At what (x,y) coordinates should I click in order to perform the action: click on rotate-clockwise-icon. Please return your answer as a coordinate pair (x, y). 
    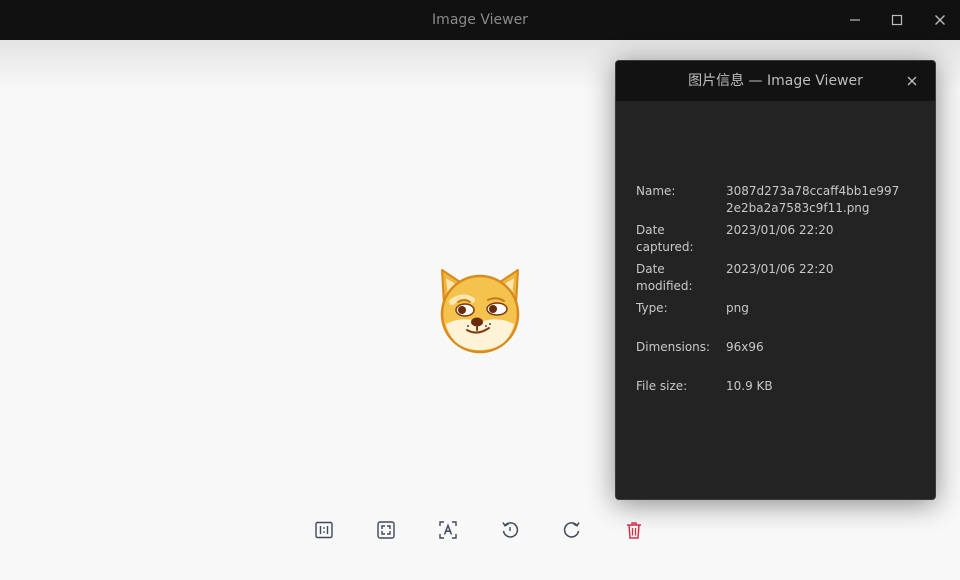
    Looking at the image, I should click on (571, 530).